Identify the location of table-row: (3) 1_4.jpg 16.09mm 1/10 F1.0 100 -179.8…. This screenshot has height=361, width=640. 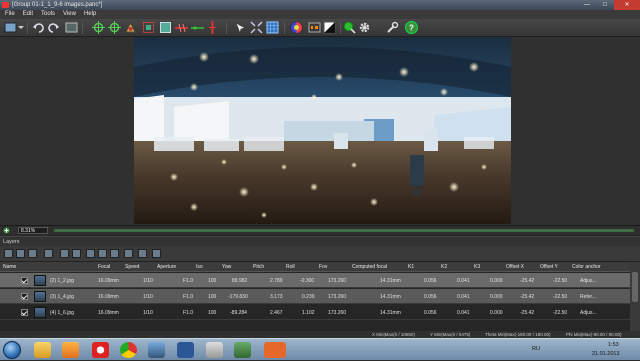
(315, 296).